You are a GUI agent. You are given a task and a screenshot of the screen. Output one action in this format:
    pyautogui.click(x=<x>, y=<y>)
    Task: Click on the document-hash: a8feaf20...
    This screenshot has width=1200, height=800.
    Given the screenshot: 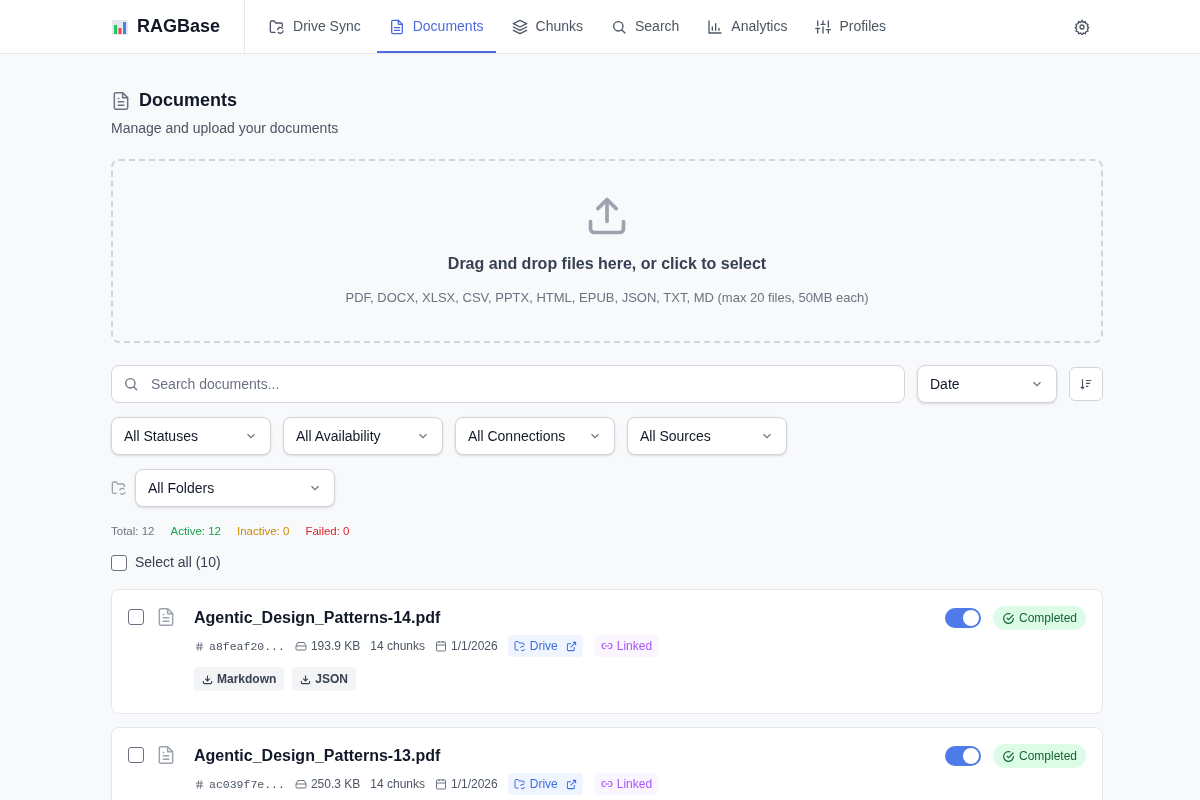 What is the action you would take?
    pyautogui.click(x=247, y=646)
    